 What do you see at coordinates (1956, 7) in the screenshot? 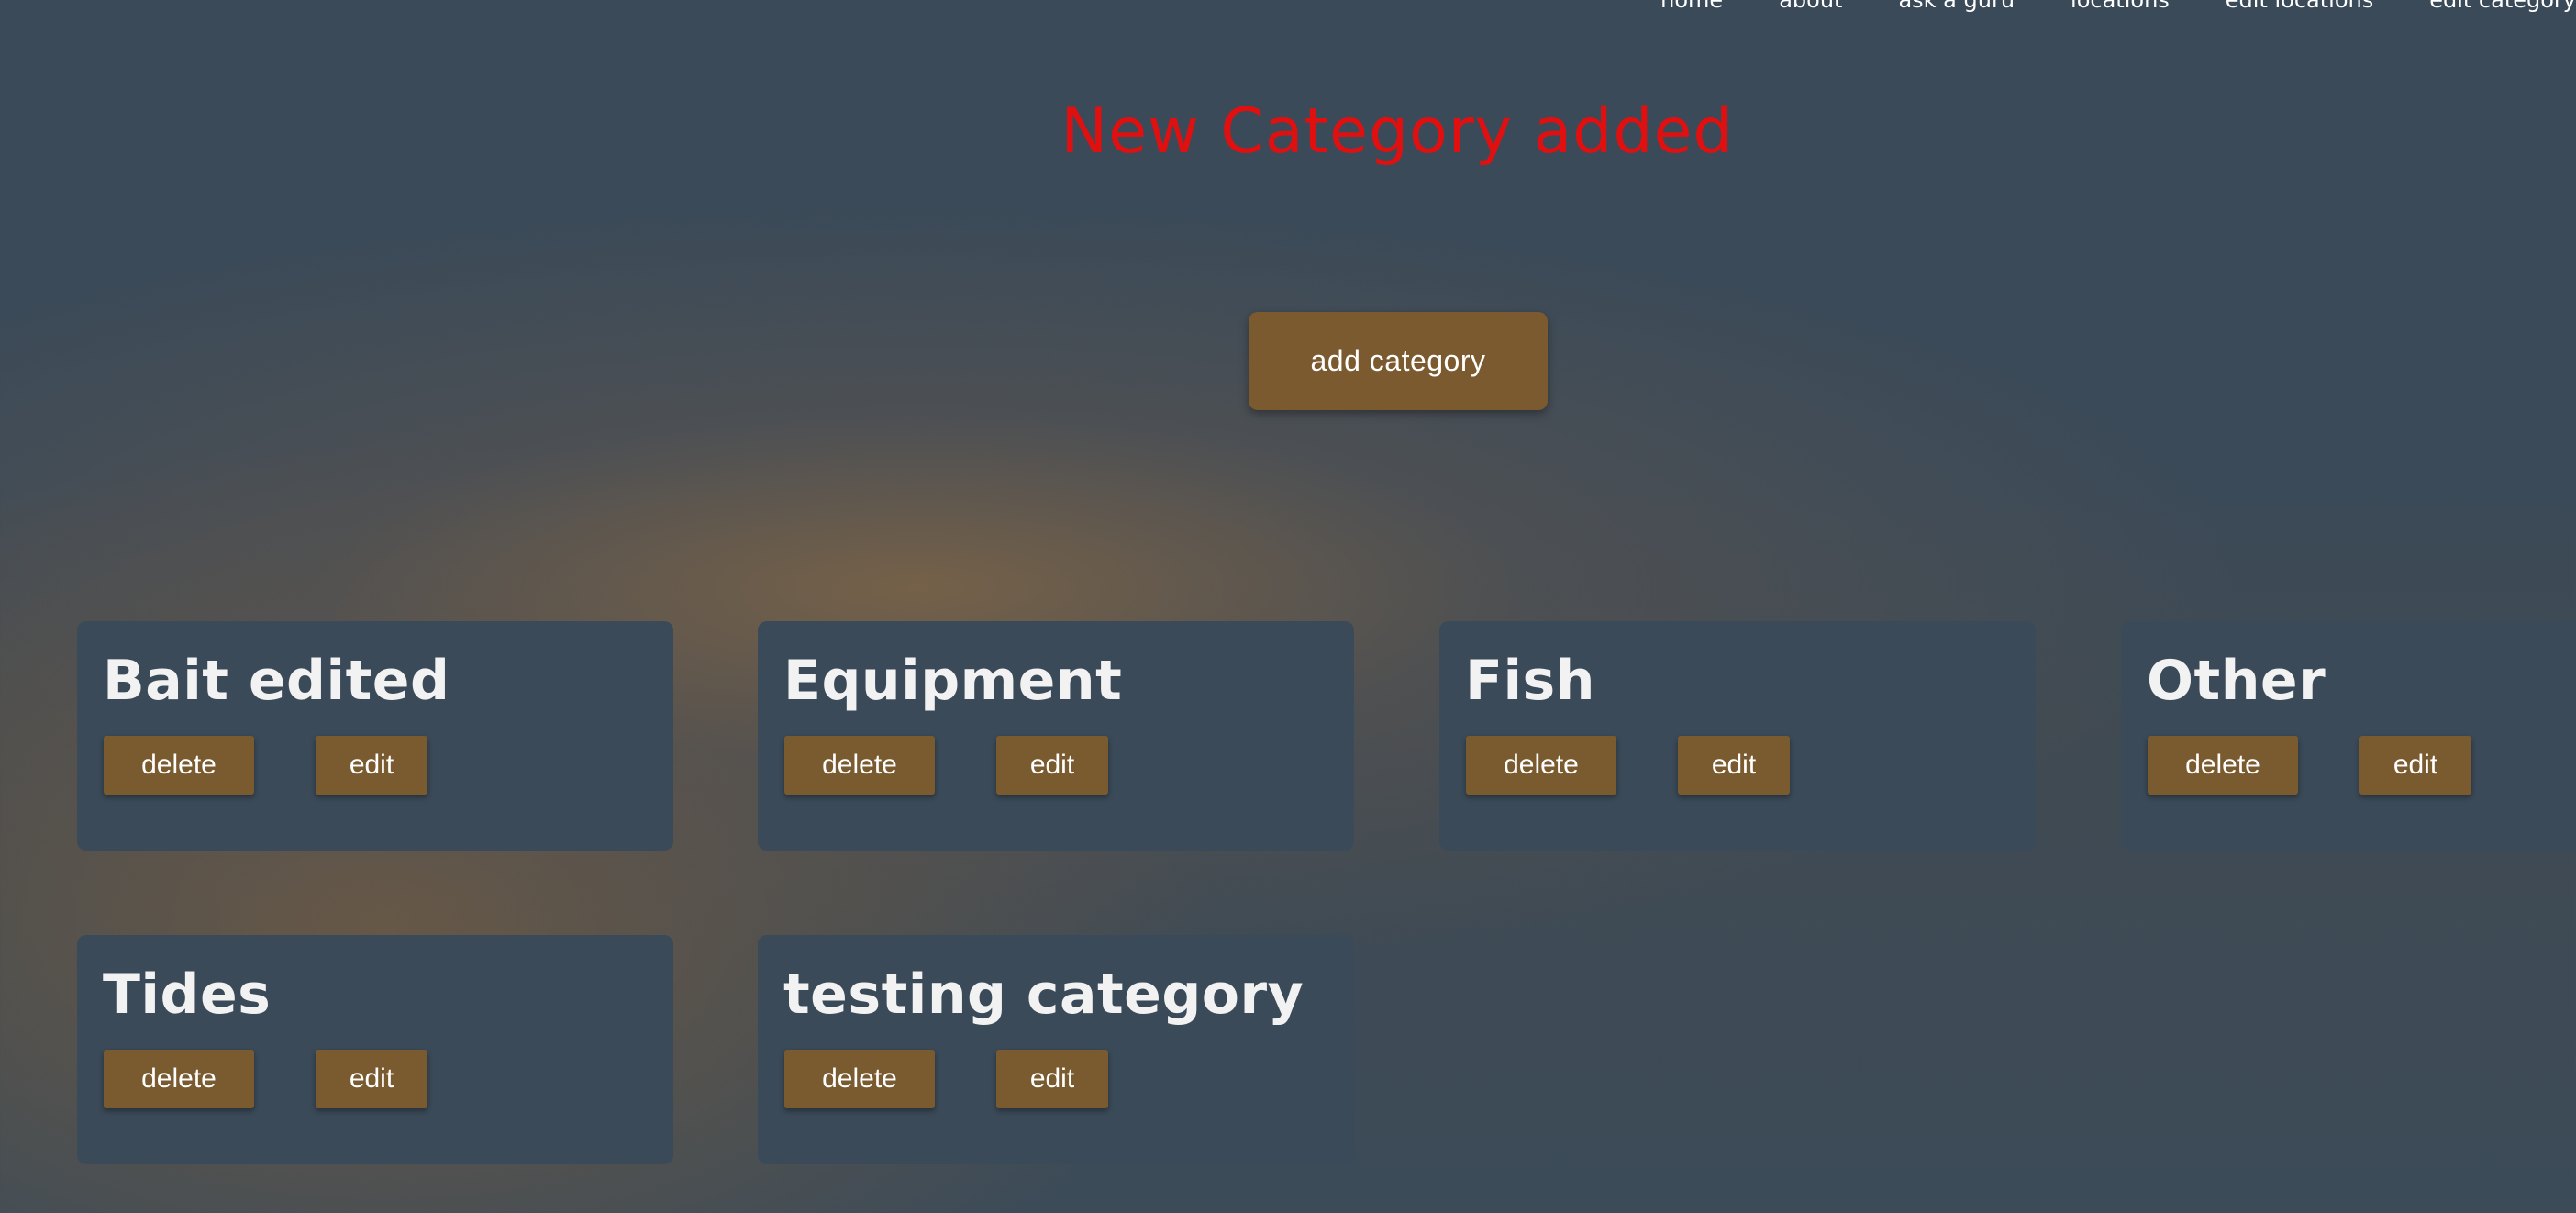
I see `nav-link-ask-a-guru: ask a guru` at bounding box center [1956, 7].